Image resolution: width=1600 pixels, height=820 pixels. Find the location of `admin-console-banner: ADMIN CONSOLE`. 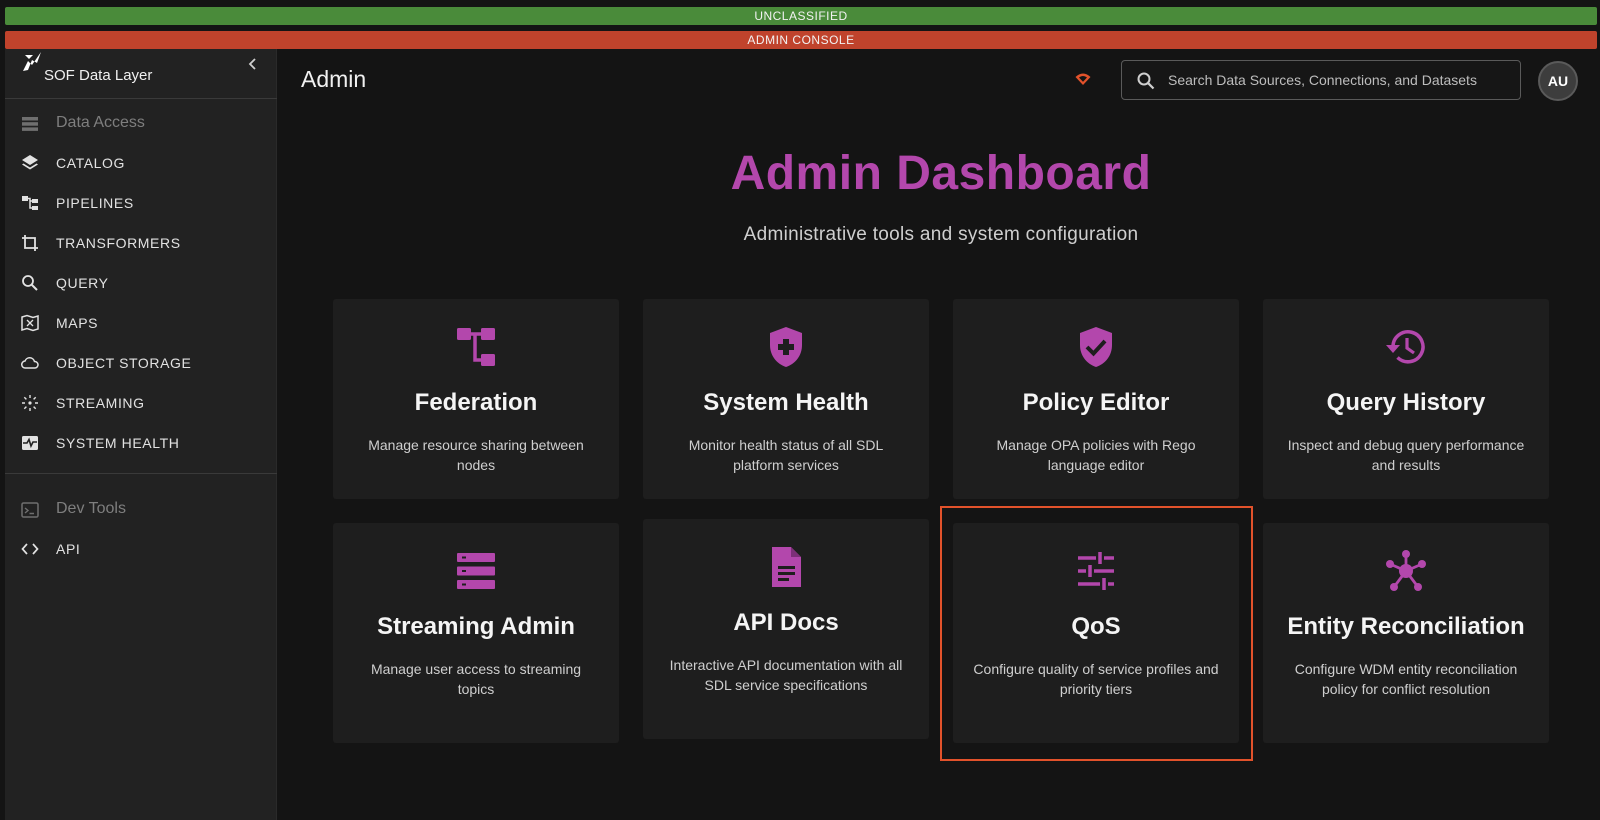

admin-console-banner: ADMIN CONSOLE is located at coordinates (801, 40).